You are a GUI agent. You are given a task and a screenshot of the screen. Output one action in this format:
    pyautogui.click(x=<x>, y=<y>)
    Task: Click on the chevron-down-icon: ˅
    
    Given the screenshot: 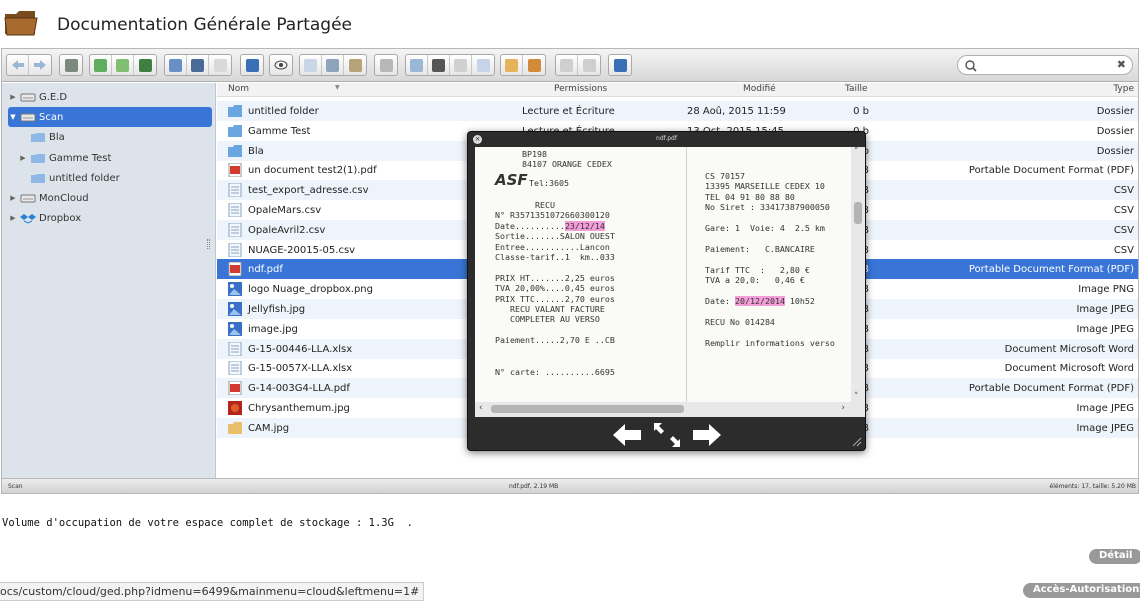 What is the action you would take?
    pyautogui.click(x=856, y=397)
    